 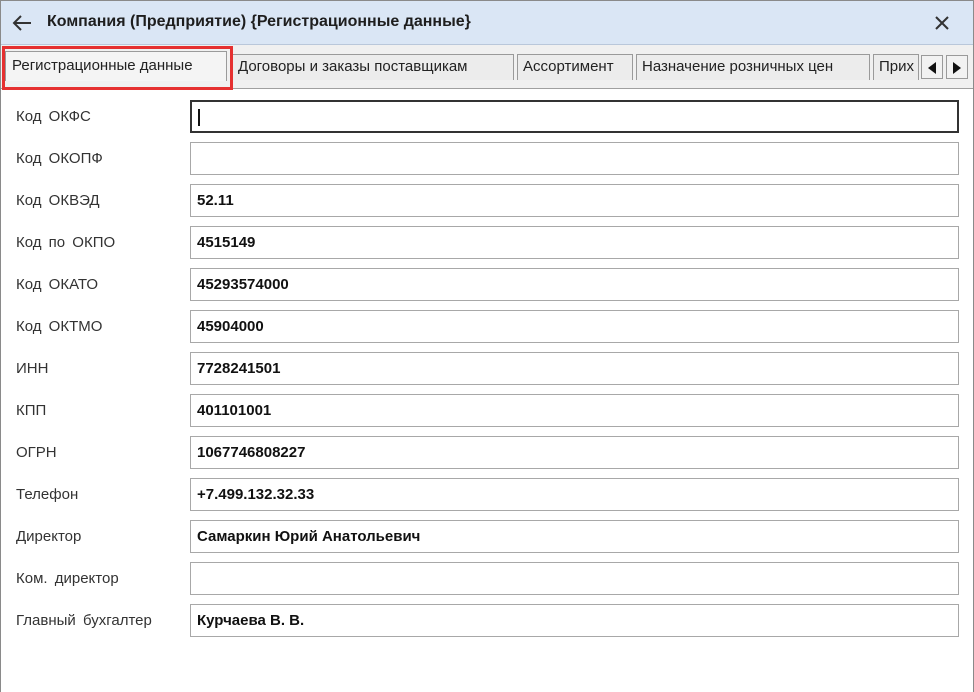 I want to click on phone-input: +7.499.132.32.33, so click(x=574, y=494).